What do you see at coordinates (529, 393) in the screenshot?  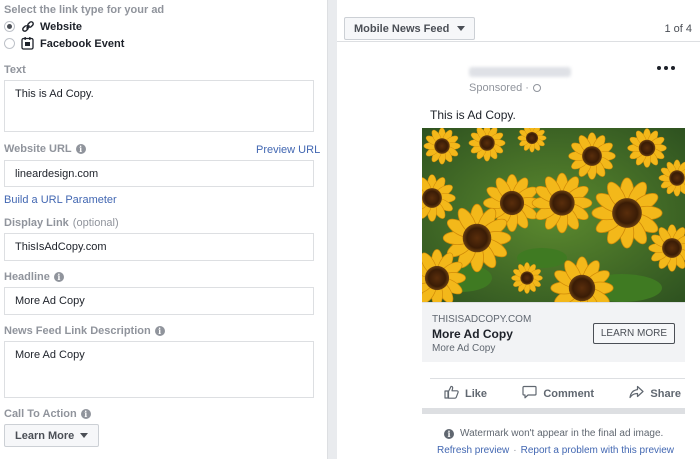 I see `comment-icon` at bounding box center [529, 393].